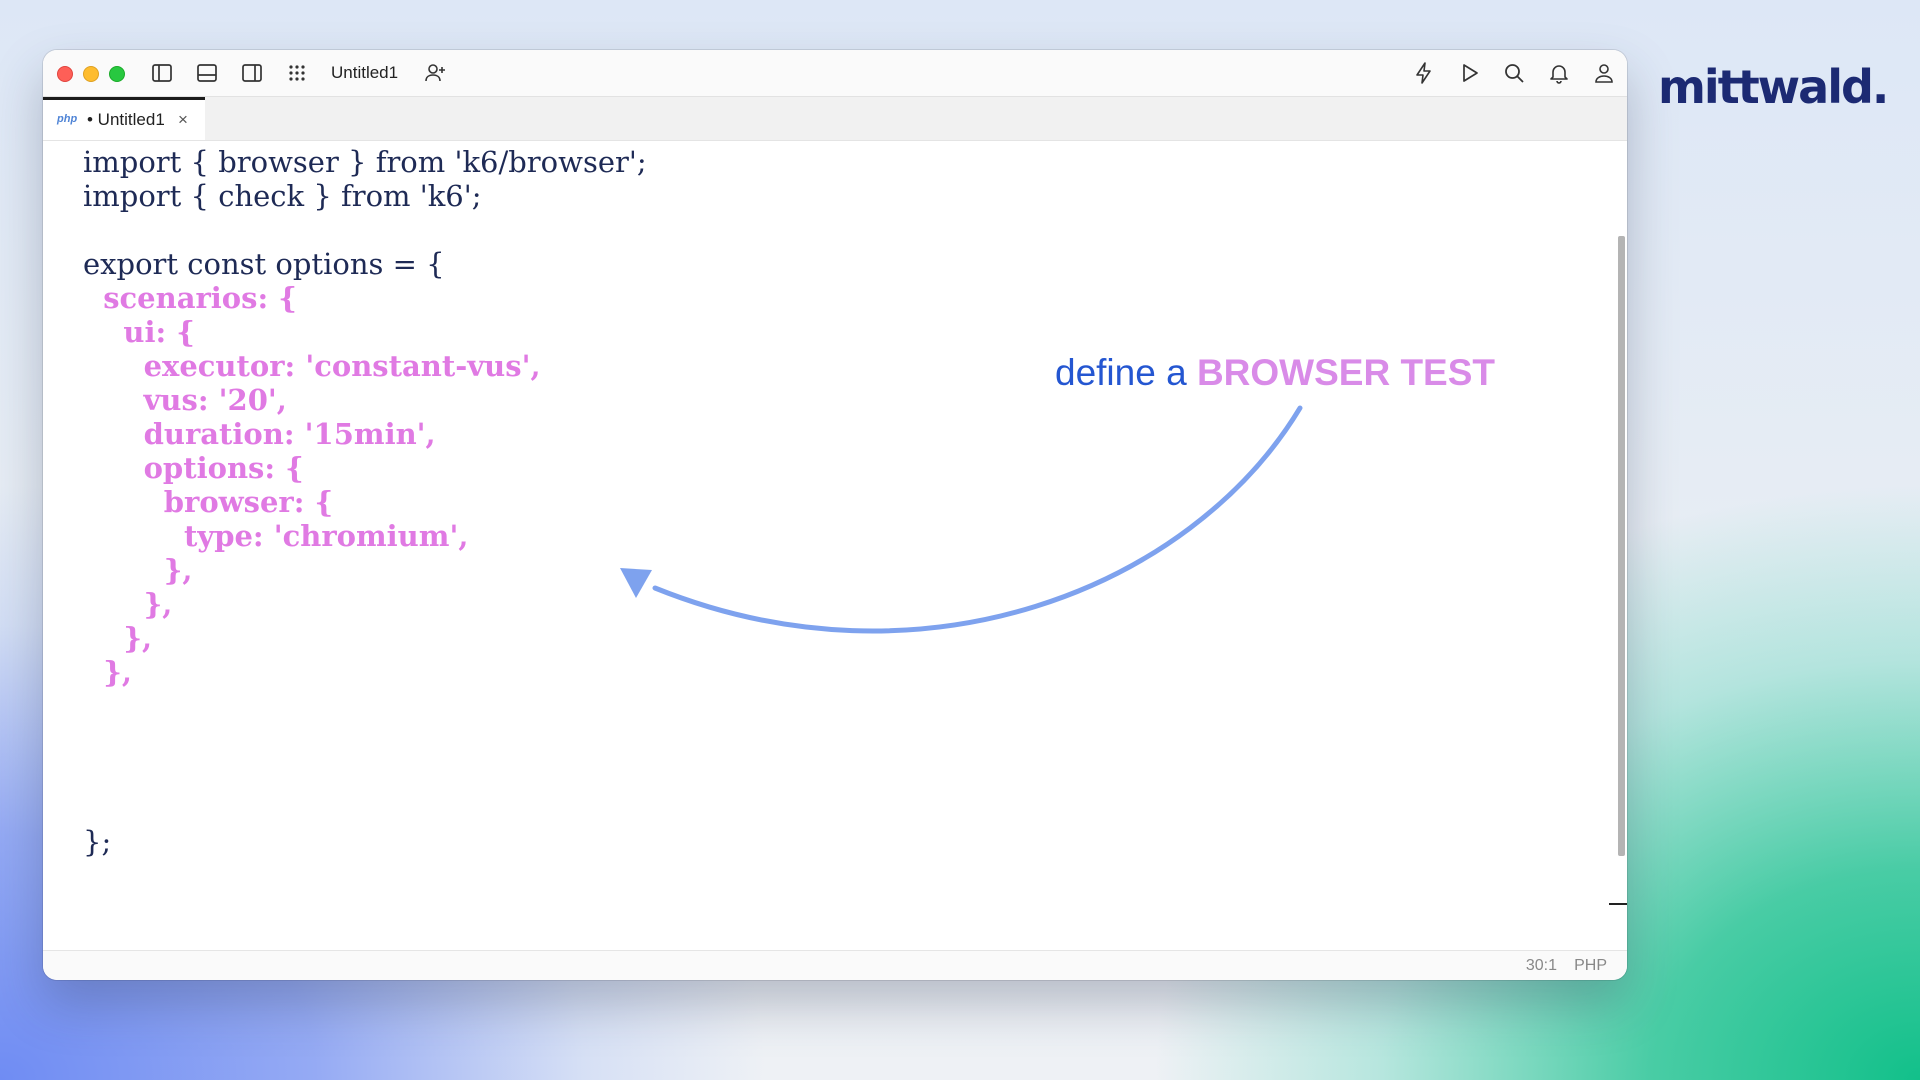 The width and height of the screenshot is (1920, 1080). Describe the element at coordinates (1559, 73) in the screenshot. I see `bell-icon` at that location.